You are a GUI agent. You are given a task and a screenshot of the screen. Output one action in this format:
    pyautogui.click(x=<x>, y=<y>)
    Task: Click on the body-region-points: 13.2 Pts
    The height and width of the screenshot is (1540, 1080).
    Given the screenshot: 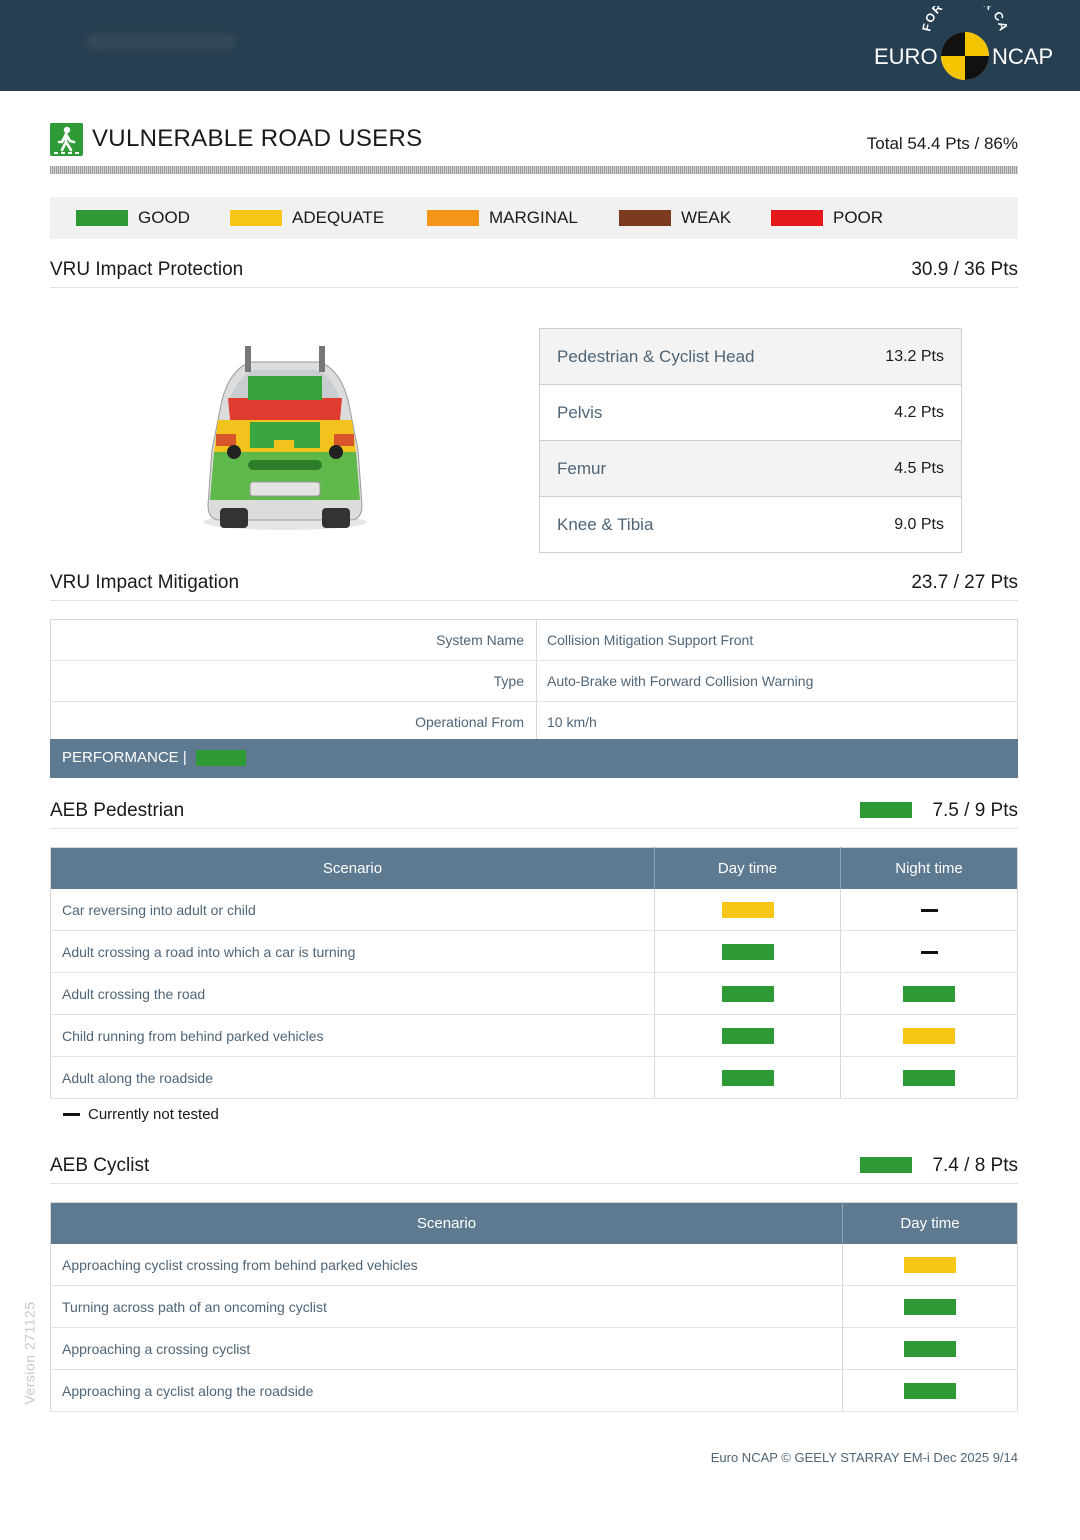 What is the action you would take?
    pyautogui.click(x=901, y=356)
    